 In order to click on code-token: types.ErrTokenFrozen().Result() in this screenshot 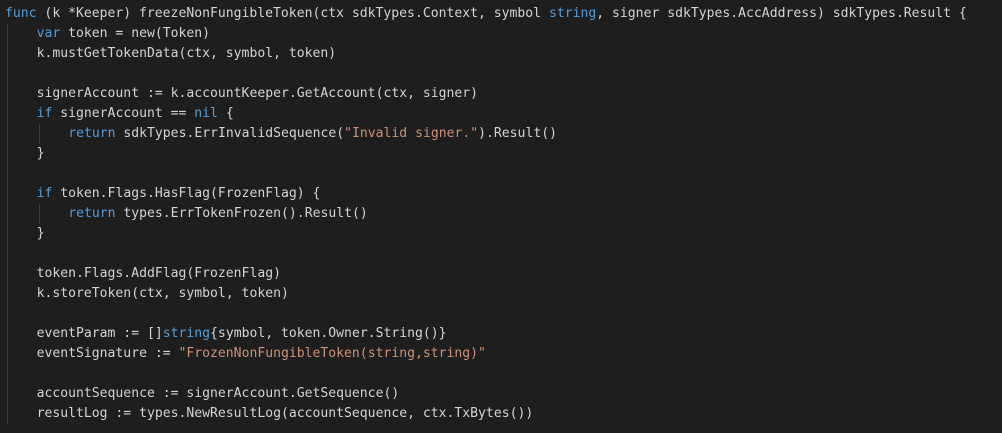, I will do `click(241, 213)`.